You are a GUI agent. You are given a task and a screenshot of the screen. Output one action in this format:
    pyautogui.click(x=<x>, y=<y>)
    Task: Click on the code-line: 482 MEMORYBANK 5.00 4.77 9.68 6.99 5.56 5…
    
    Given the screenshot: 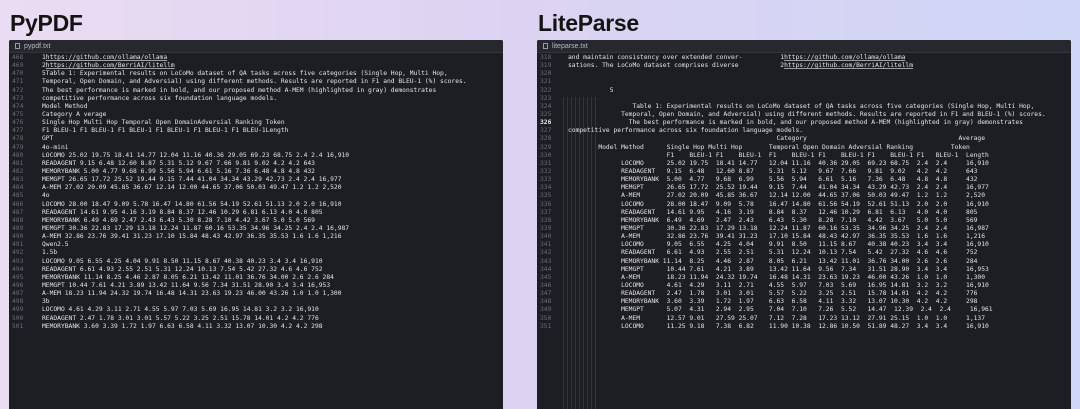 What is the action you would take?
    pyautogui.click(x=256, y=172)
    